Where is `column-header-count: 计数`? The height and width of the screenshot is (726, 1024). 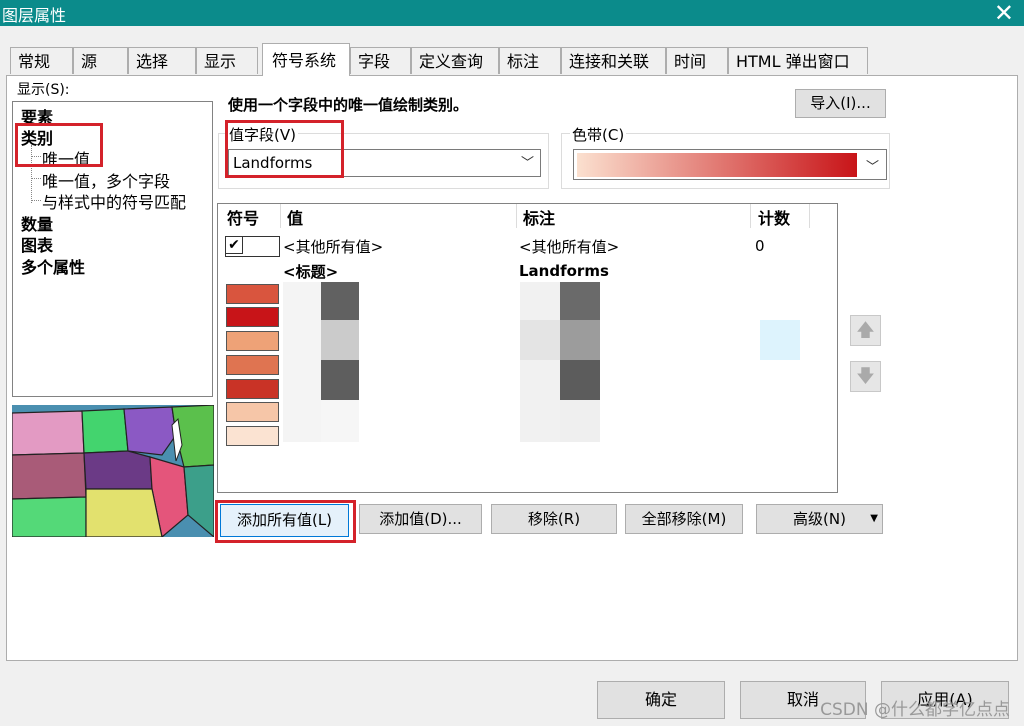 column-header-count: 计数 is located at coordinates (774, 217).